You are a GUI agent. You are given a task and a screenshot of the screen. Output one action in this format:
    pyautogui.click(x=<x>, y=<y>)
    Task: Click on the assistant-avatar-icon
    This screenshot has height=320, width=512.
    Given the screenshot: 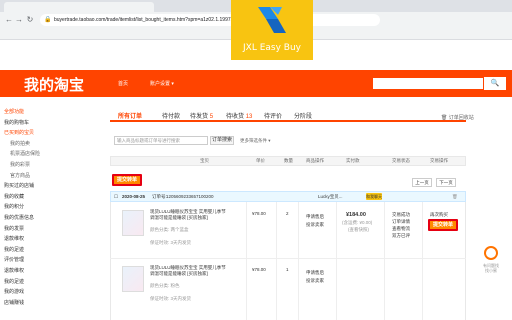 What is the action you would take?
    pyautogui.click(x=491, y=253)
    